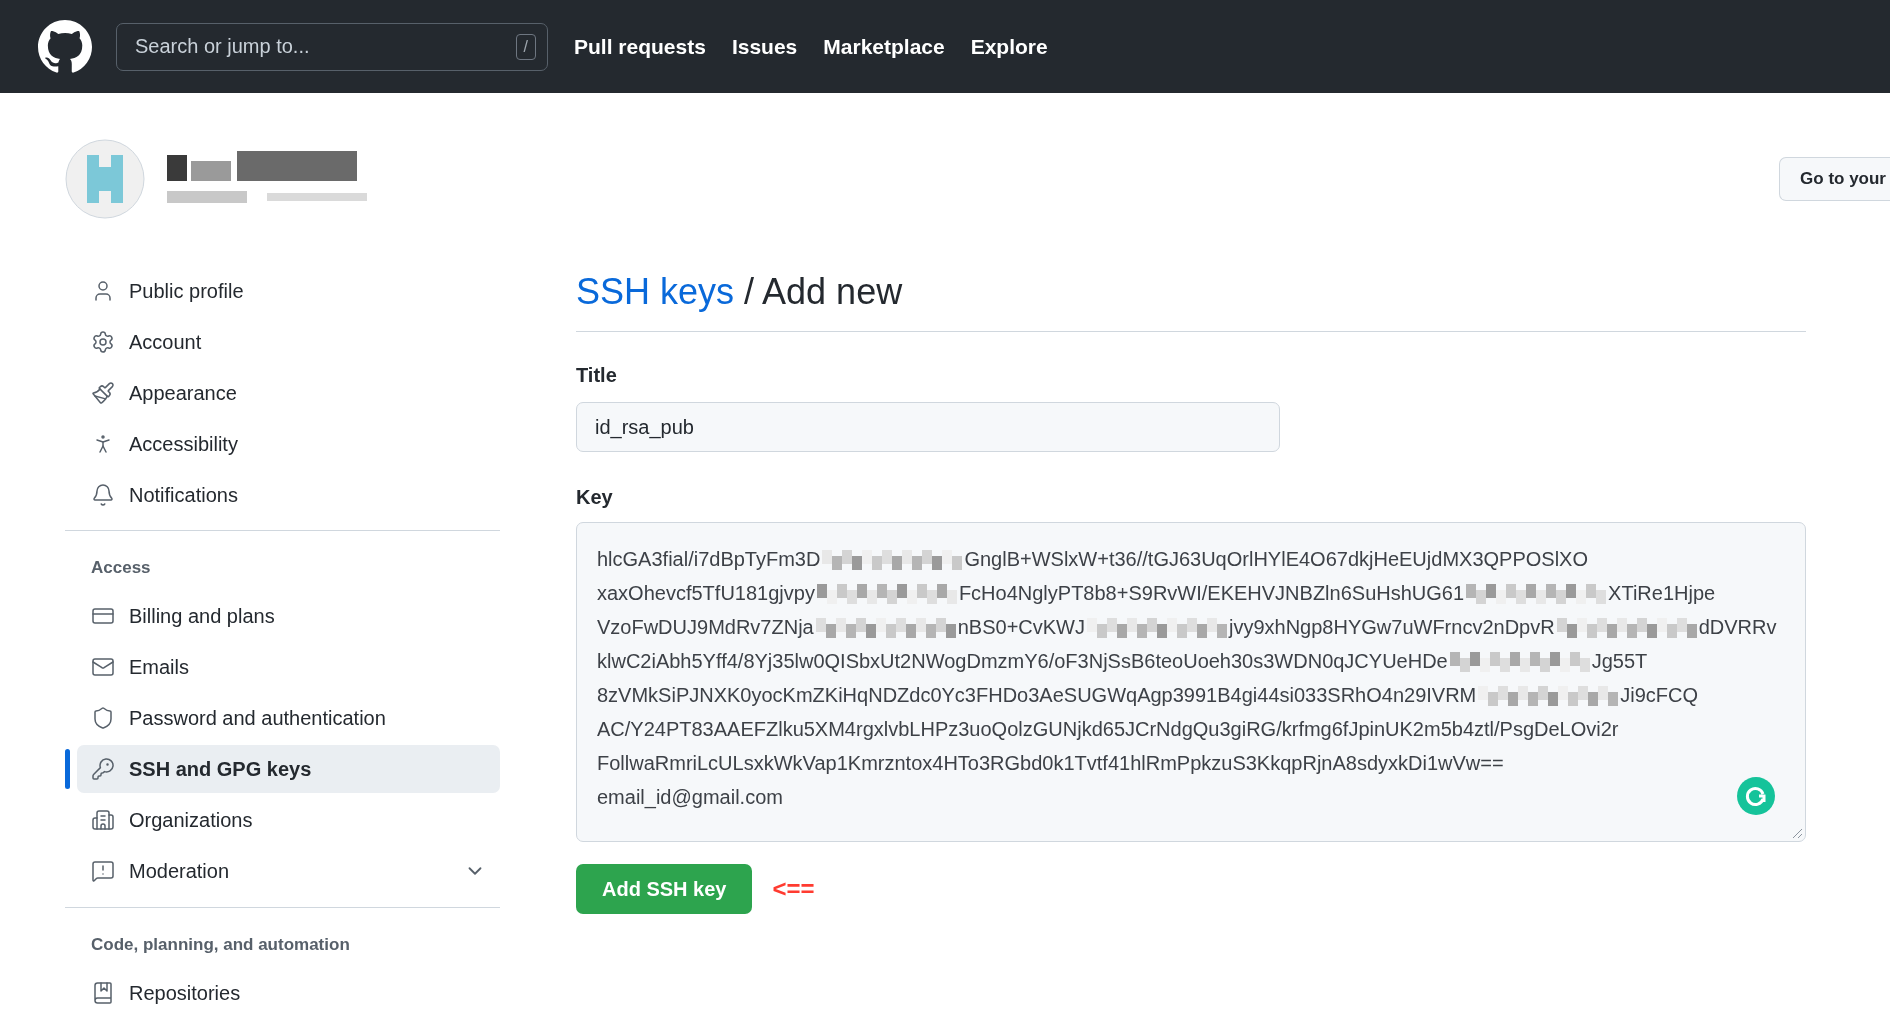  I want to click on avatar-icon, so click(105, 179).